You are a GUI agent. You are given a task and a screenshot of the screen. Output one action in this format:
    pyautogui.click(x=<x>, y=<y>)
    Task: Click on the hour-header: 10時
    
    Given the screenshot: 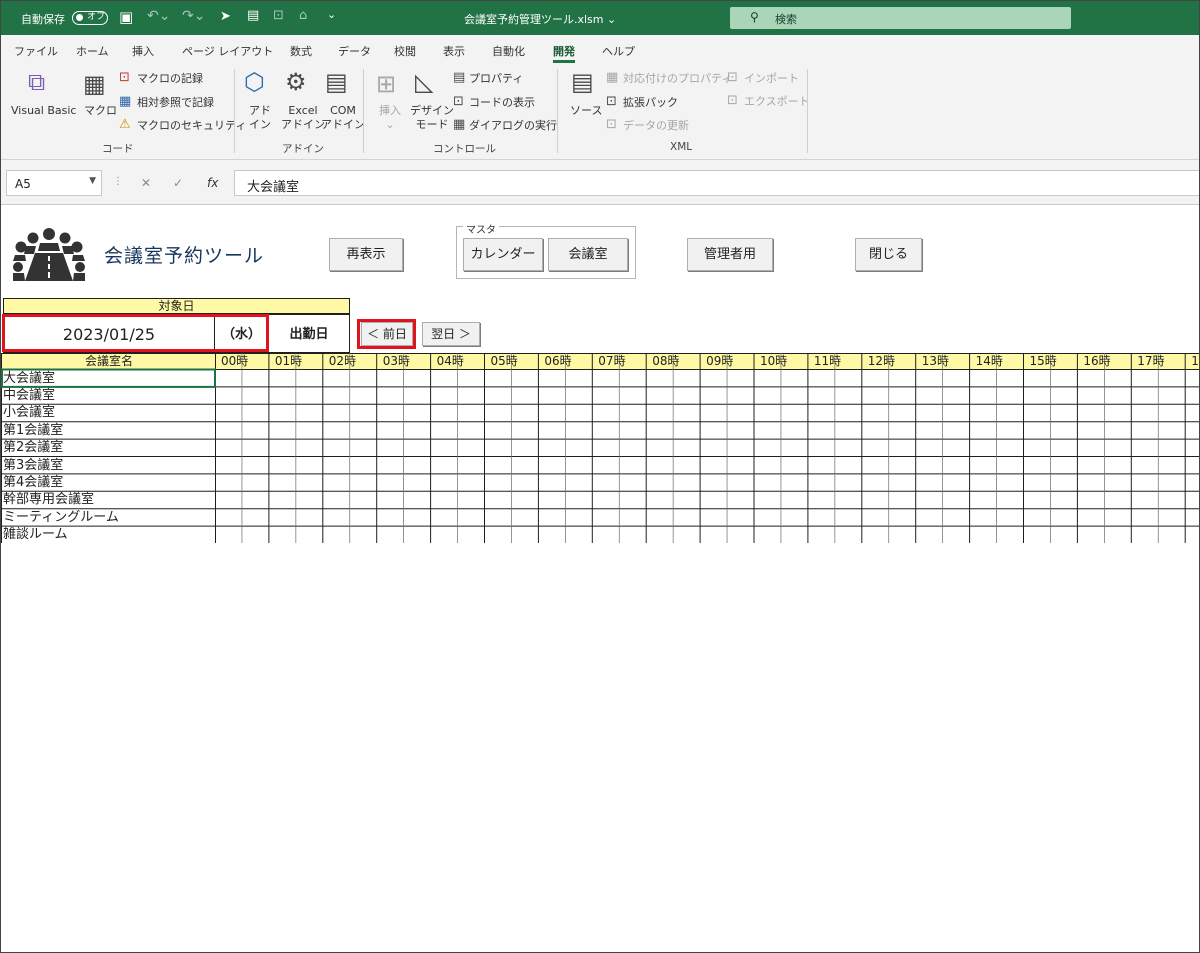 What is the action you would take?
    pyautogui.click(x=774, y=361)
    